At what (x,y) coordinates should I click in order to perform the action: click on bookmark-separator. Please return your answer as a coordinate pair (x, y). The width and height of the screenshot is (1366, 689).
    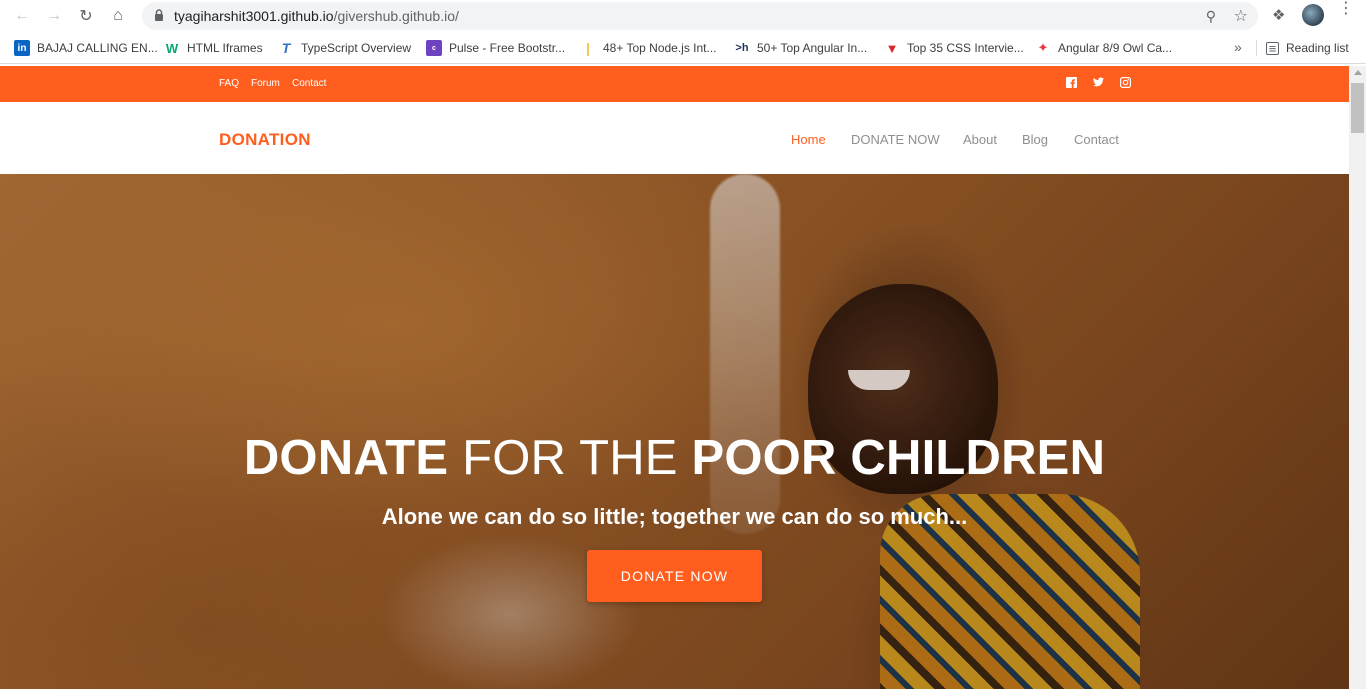
    Looking at the image, I should click on (1256, 48).